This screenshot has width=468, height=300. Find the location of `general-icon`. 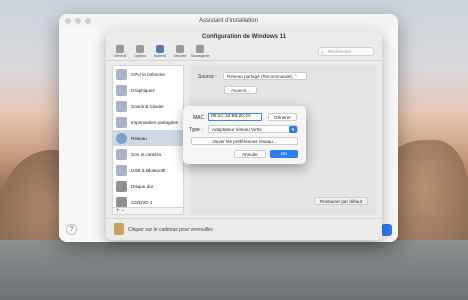

general-icon is located at coordinates (120, 49).